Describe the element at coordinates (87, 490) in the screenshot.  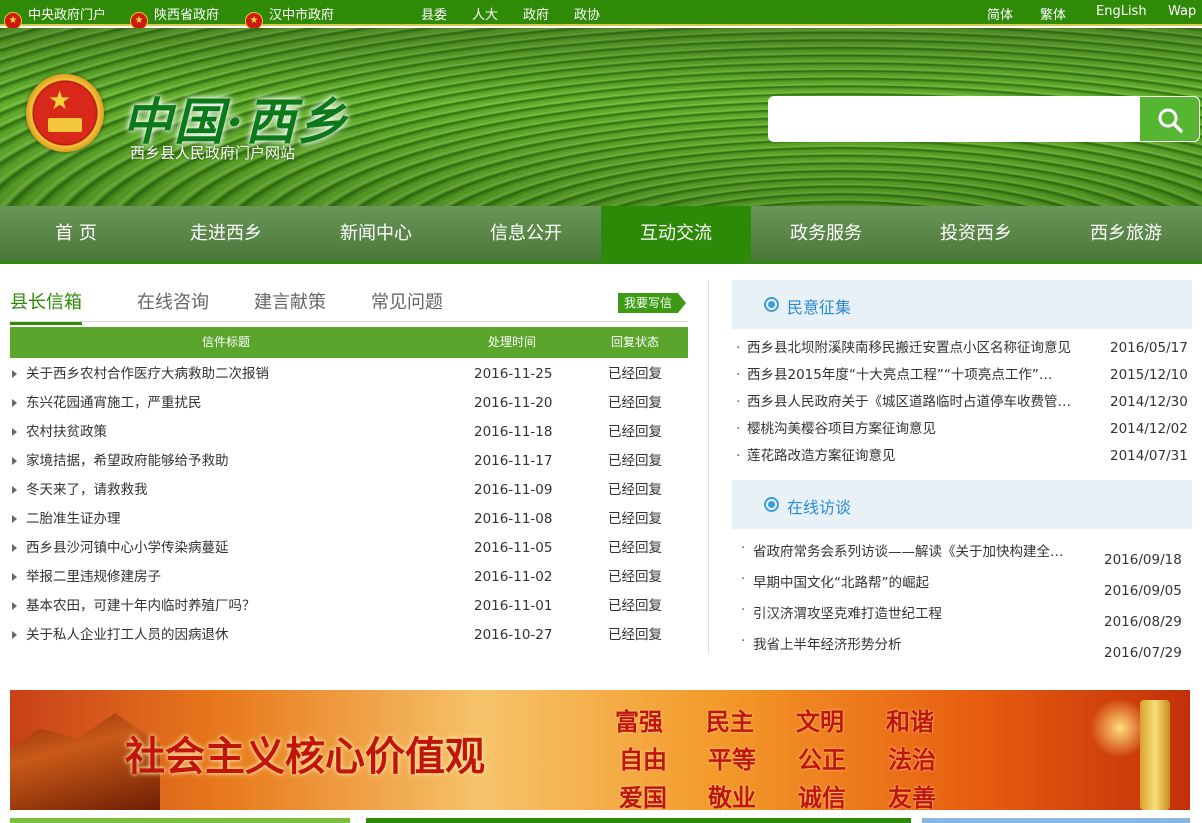
I see `letter-title: 冬天来了，请救救我` at that location.